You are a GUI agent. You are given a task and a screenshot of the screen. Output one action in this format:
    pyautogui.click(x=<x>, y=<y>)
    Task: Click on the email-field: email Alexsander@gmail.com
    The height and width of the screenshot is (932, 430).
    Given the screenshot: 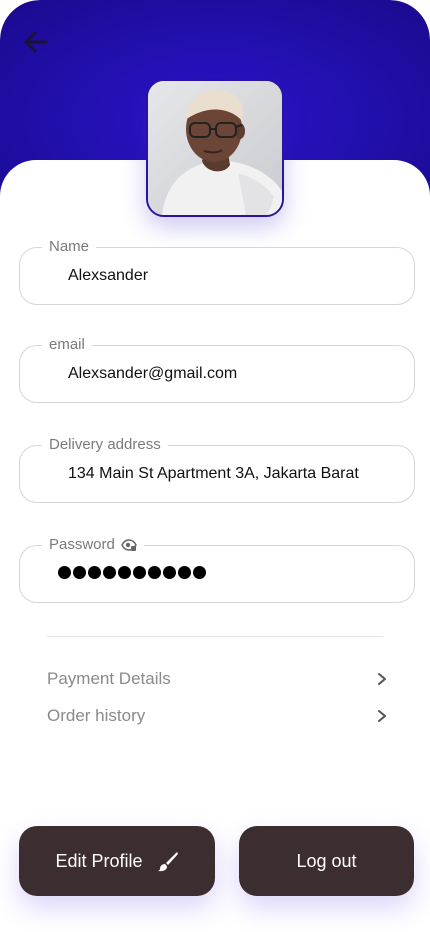 What is the action you would take?
    pyautogui.click(x=217, y=369)
    